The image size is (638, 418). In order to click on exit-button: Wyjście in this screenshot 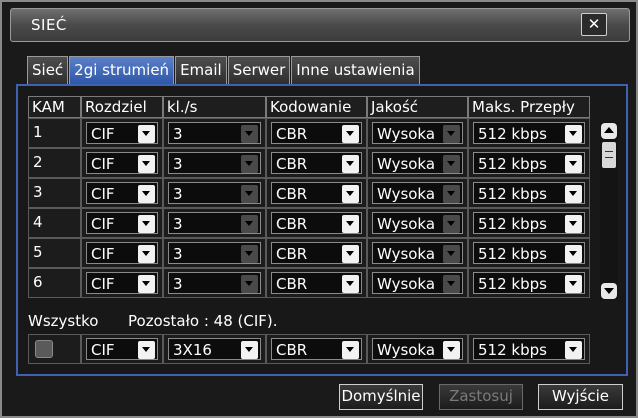, I will do `click(580, 397)`.